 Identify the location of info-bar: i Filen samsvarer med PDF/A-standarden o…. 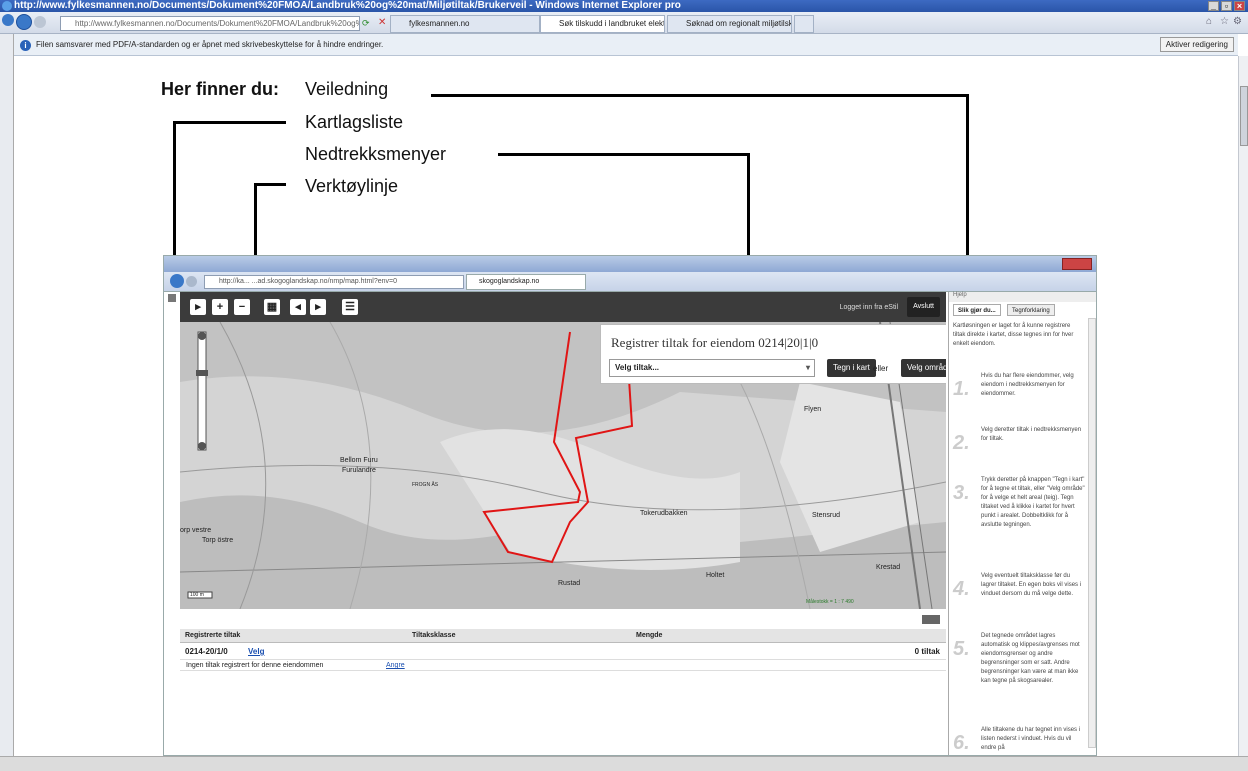
(626, 45).